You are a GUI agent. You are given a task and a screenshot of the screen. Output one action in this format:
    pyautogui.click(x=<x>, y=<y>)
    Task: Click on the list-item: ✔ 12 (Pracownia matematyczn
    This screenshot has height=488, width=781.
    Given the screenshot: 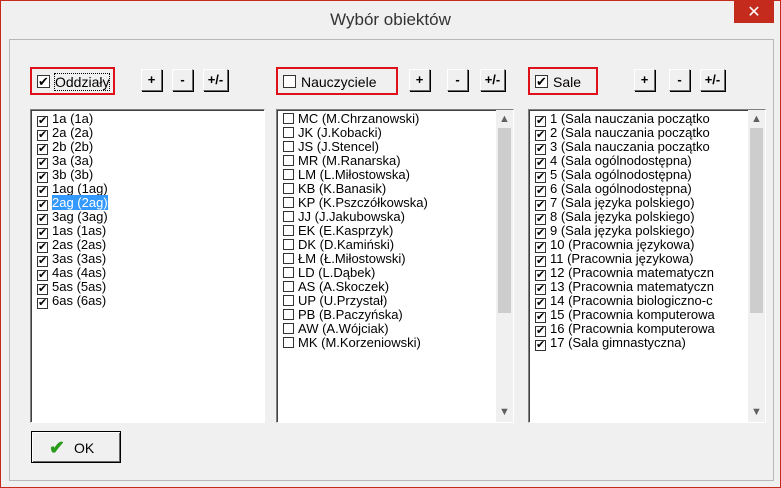 What is the action you would take?
    pyautogui.click(x=623, y=273)
    